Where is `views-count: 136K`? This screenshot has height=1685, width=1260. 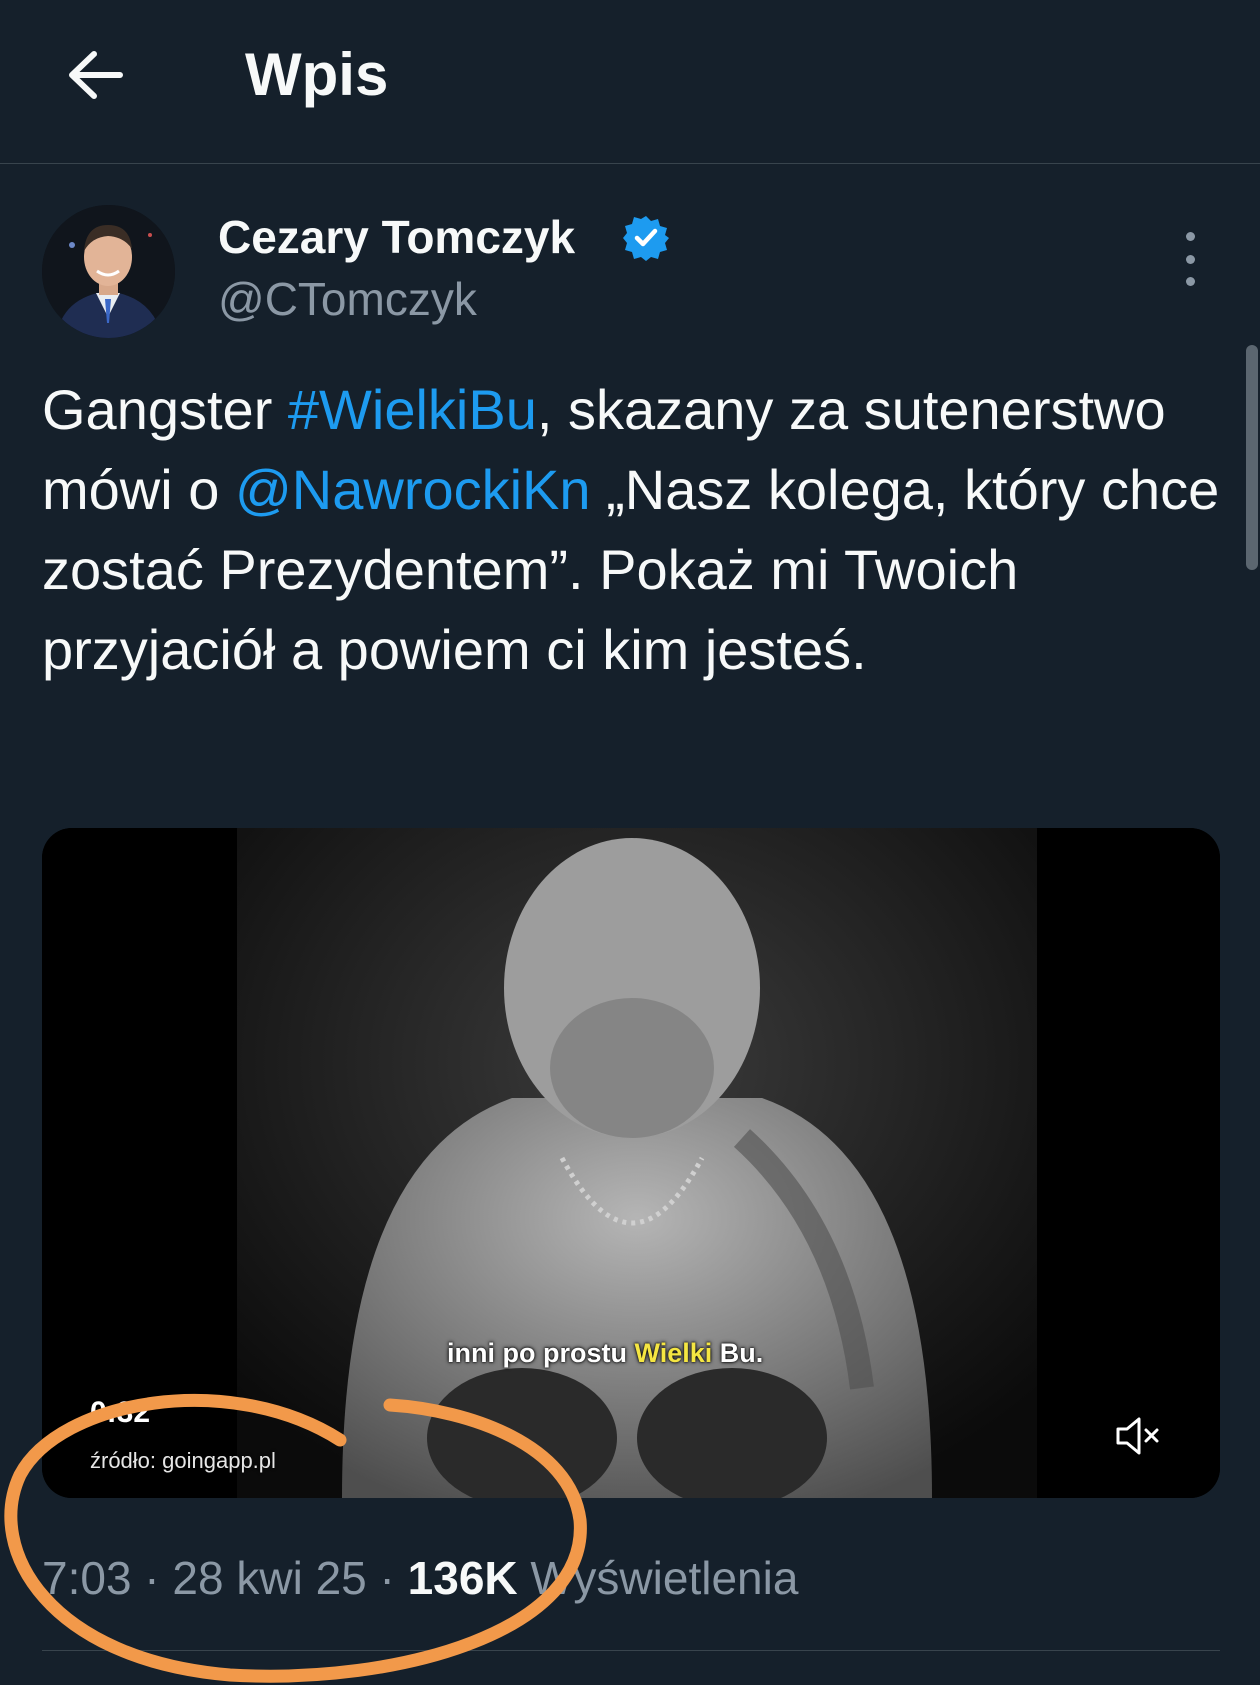 views-count: 136K is located at coordinates (463, 1578).